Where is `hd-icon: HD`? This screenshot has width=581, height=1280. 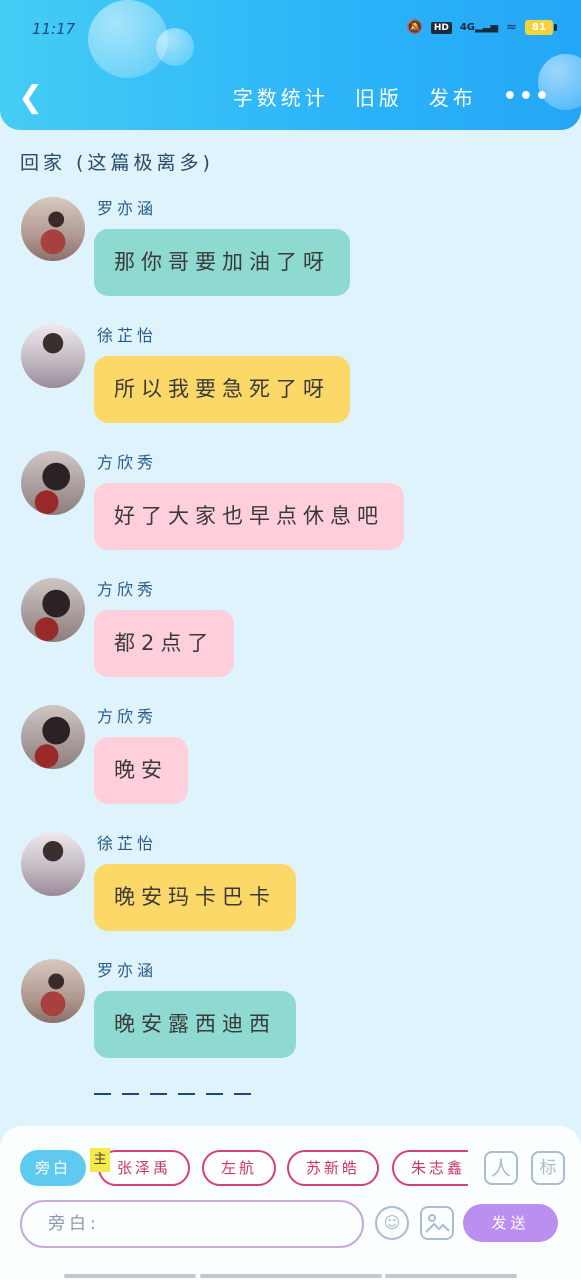
hd-icon: HD is located at coordinates (441, 27).